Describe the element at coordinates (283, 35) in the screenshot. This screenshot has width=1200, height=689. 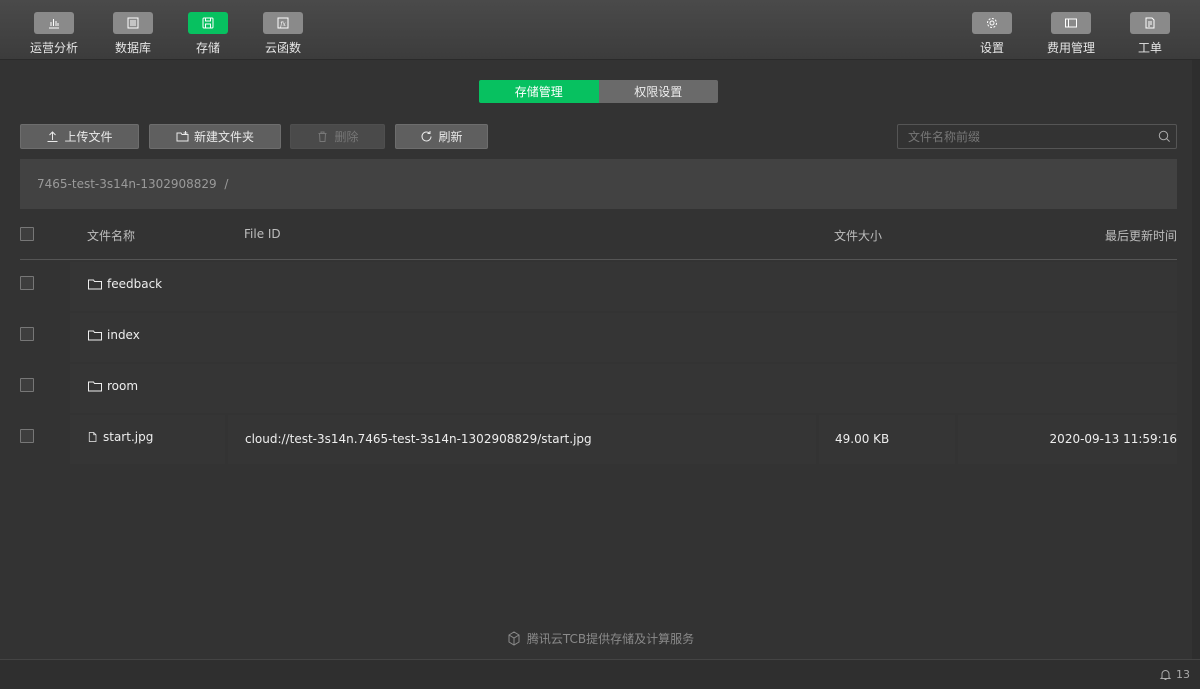
I see `toolbar-cloud-function-button: fx 云函数` at that location.